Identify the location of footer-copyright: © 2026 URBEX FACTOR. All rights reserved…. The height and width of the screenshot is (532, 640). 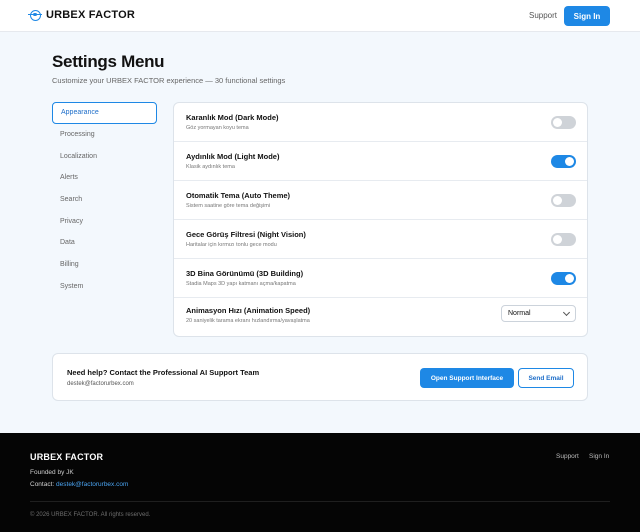
(90, 515).